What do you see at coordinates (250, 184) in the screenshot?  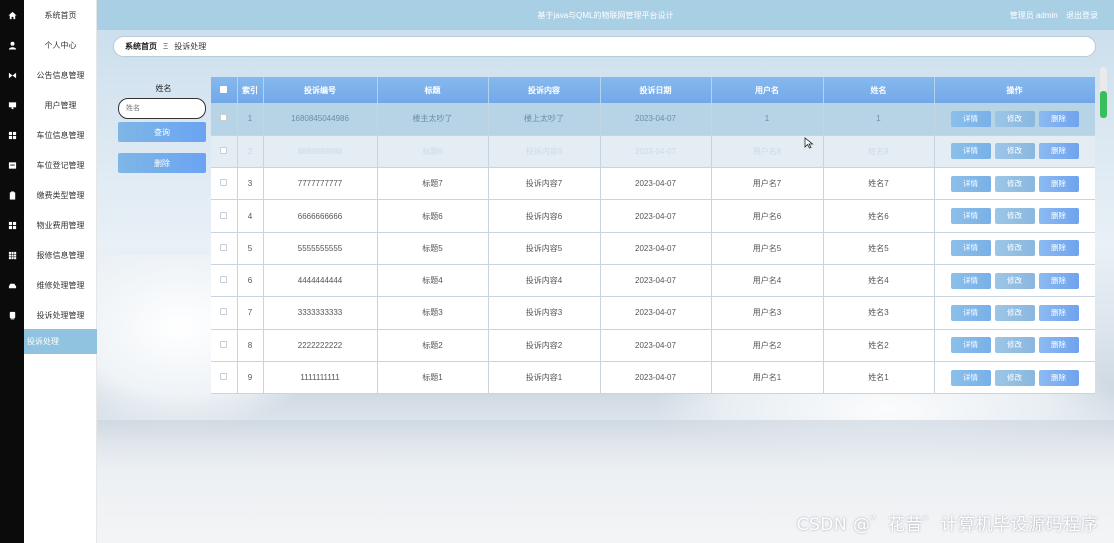 I see `row-index: 3` at bounding box center [250, 184].